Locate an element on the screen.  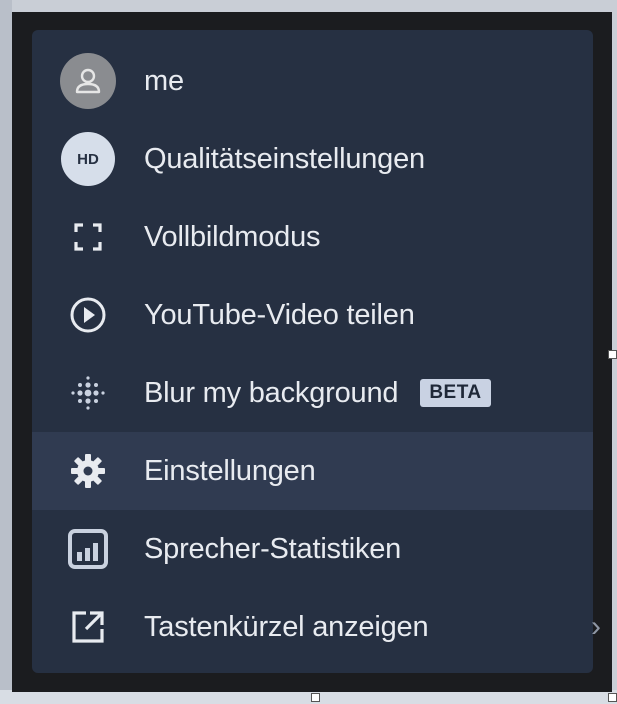
bar-chart-icon is located at coordinates (88, 549).